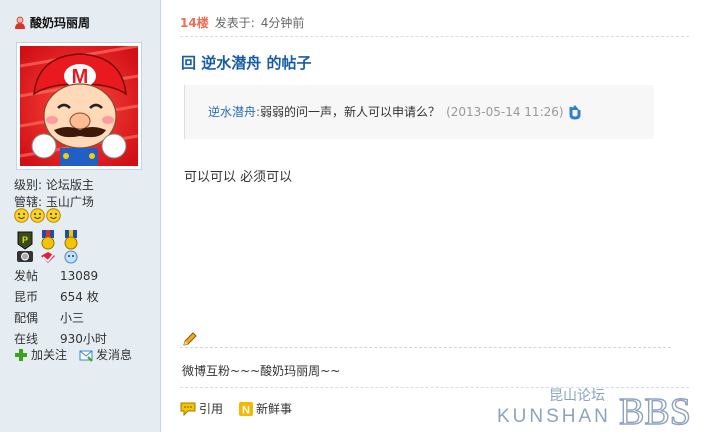 The image size is (703, 432). Describe the element at coordinates (425, 347) in the screenshot. I see `signature-divider` at that location.